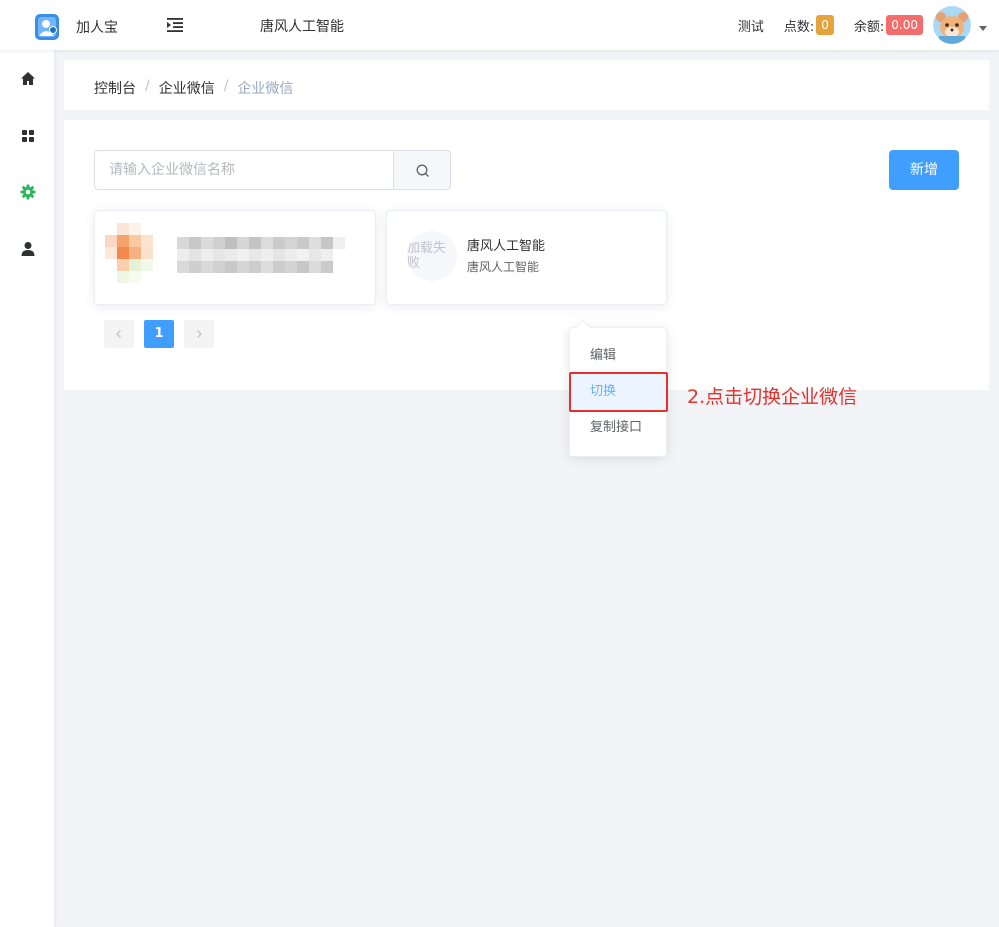 This screenshot has height=927, width=999. I want to click on points-badge: 0, so click(825, 25).